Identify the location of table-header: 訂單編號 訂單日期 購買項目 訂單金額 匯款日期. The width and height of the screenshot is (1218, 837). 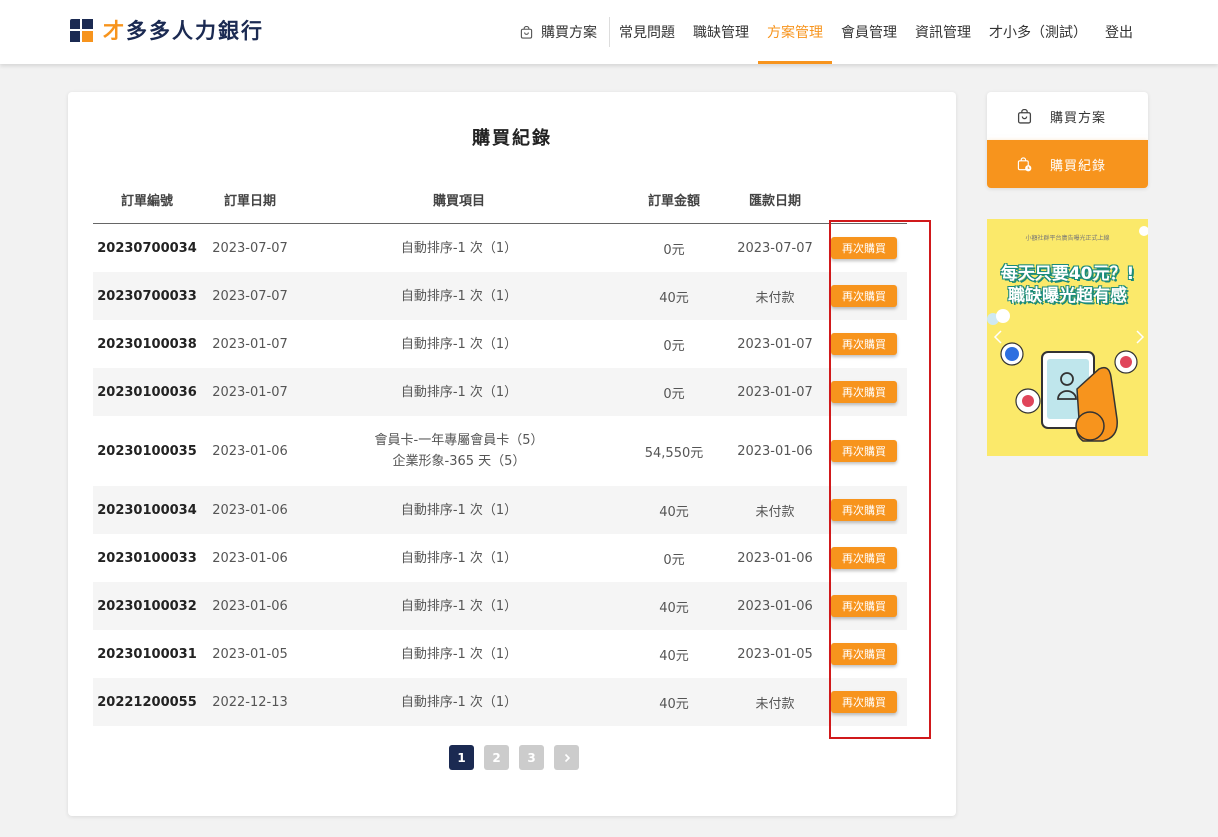
(500, 200).